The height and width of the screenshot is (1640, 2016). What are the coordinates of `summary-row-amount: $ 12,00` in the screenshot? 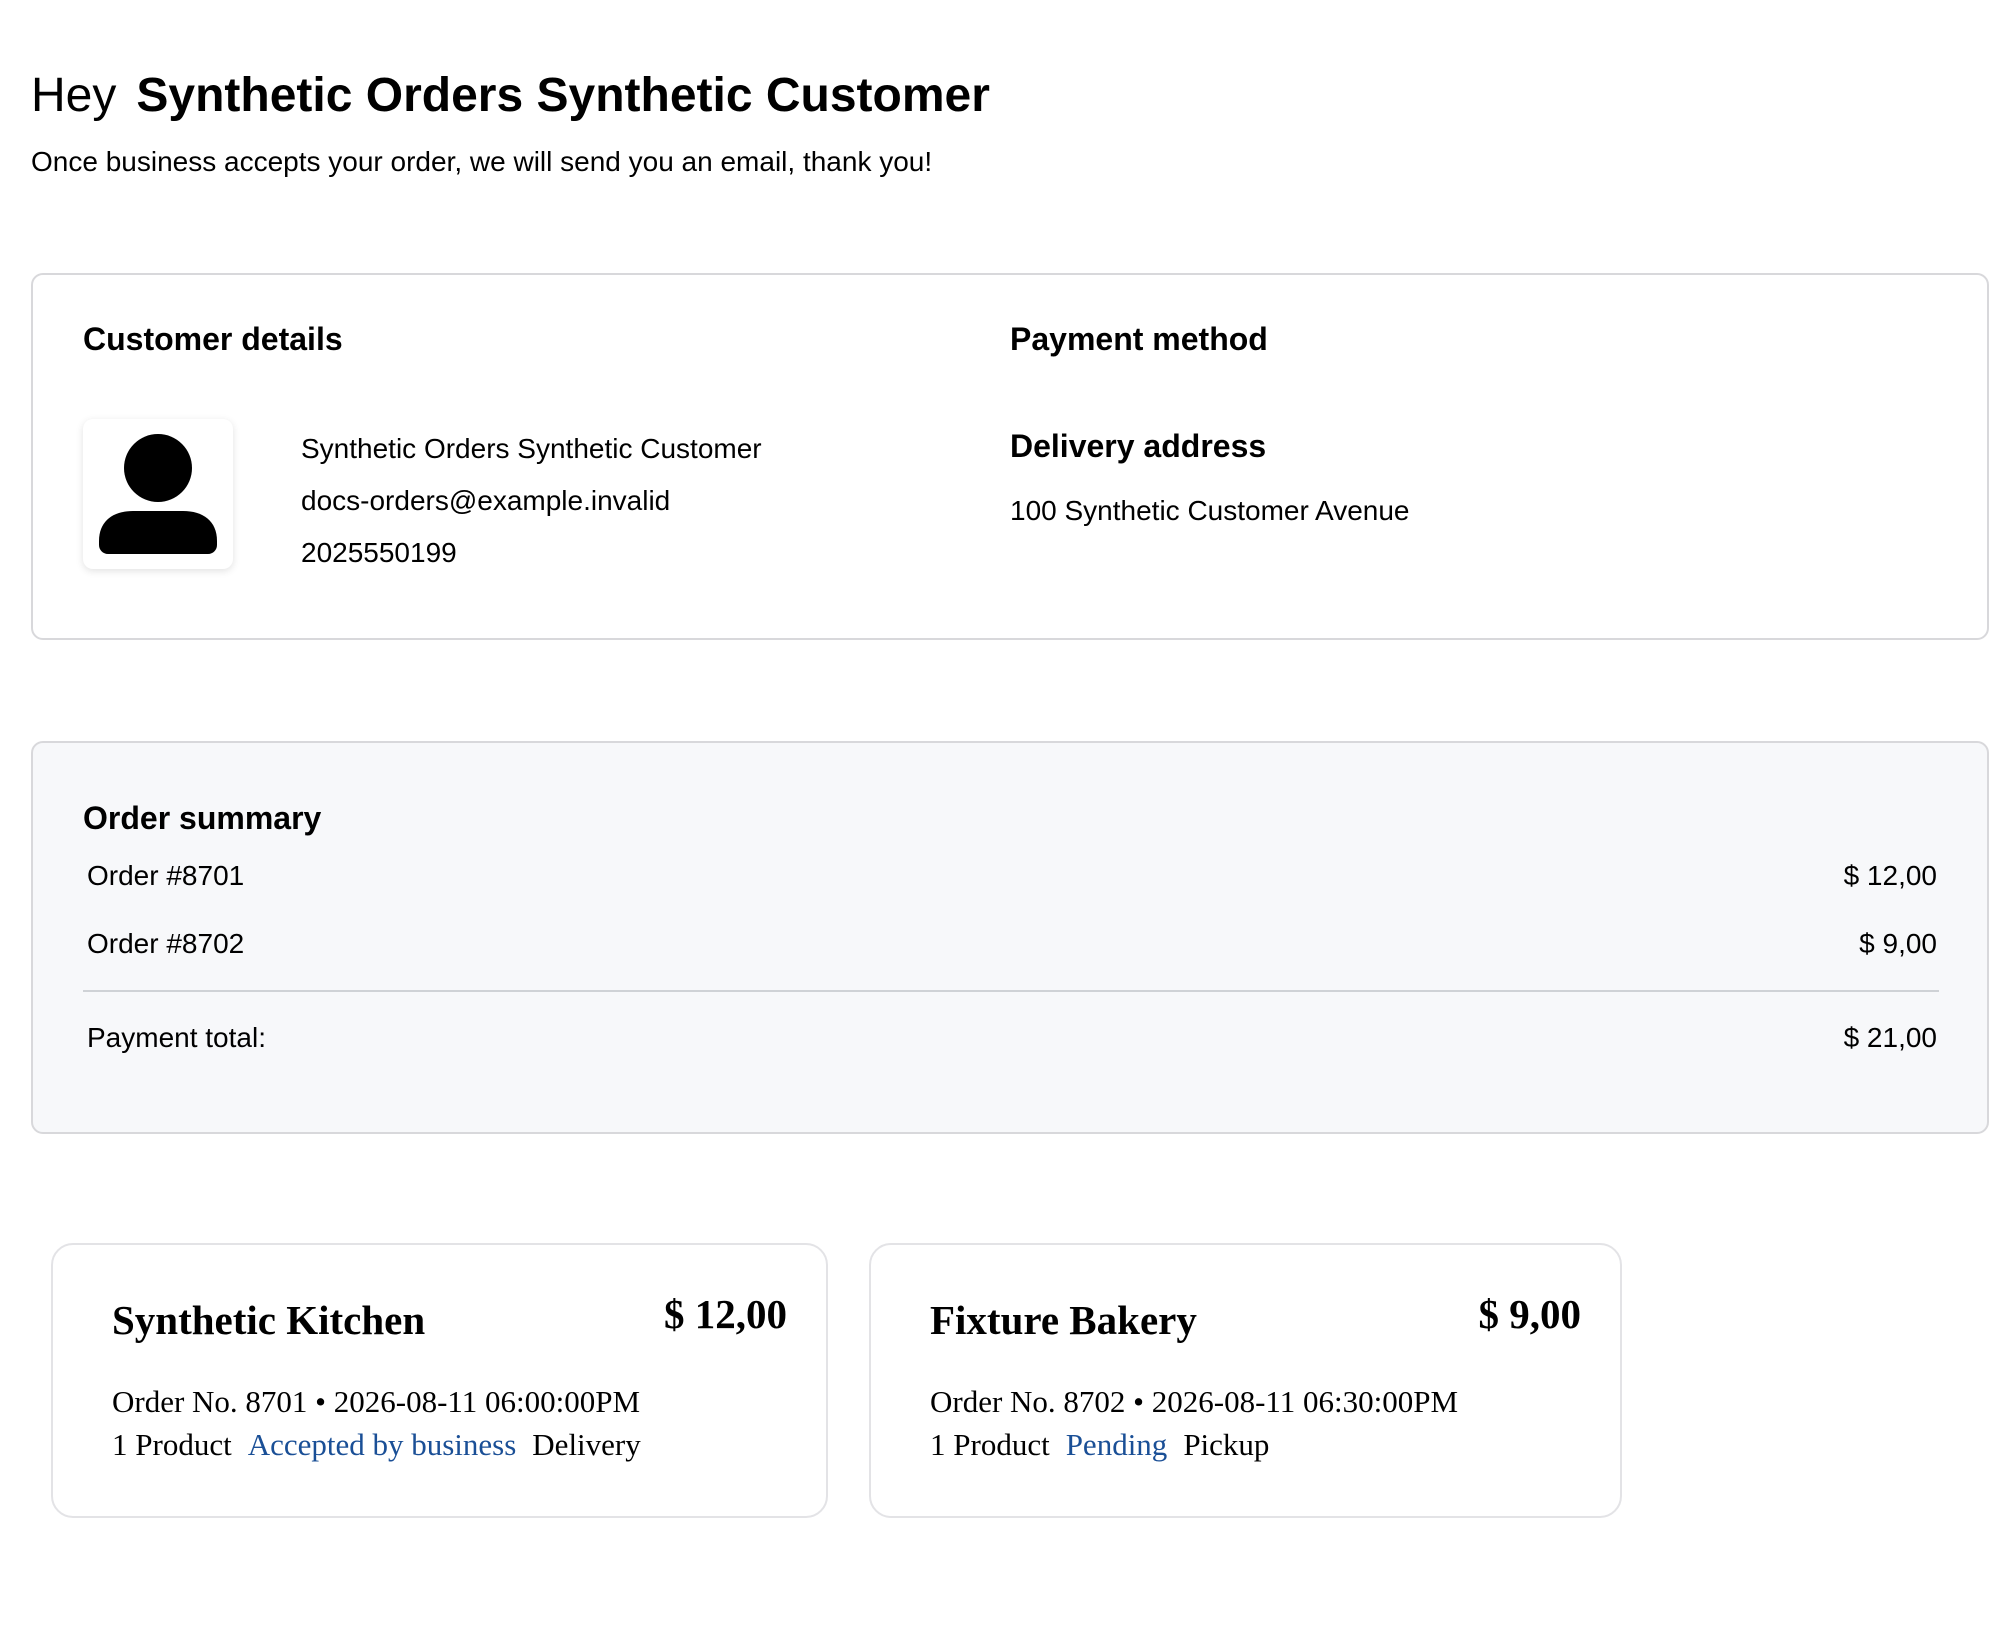 It's located at (1890, 875).